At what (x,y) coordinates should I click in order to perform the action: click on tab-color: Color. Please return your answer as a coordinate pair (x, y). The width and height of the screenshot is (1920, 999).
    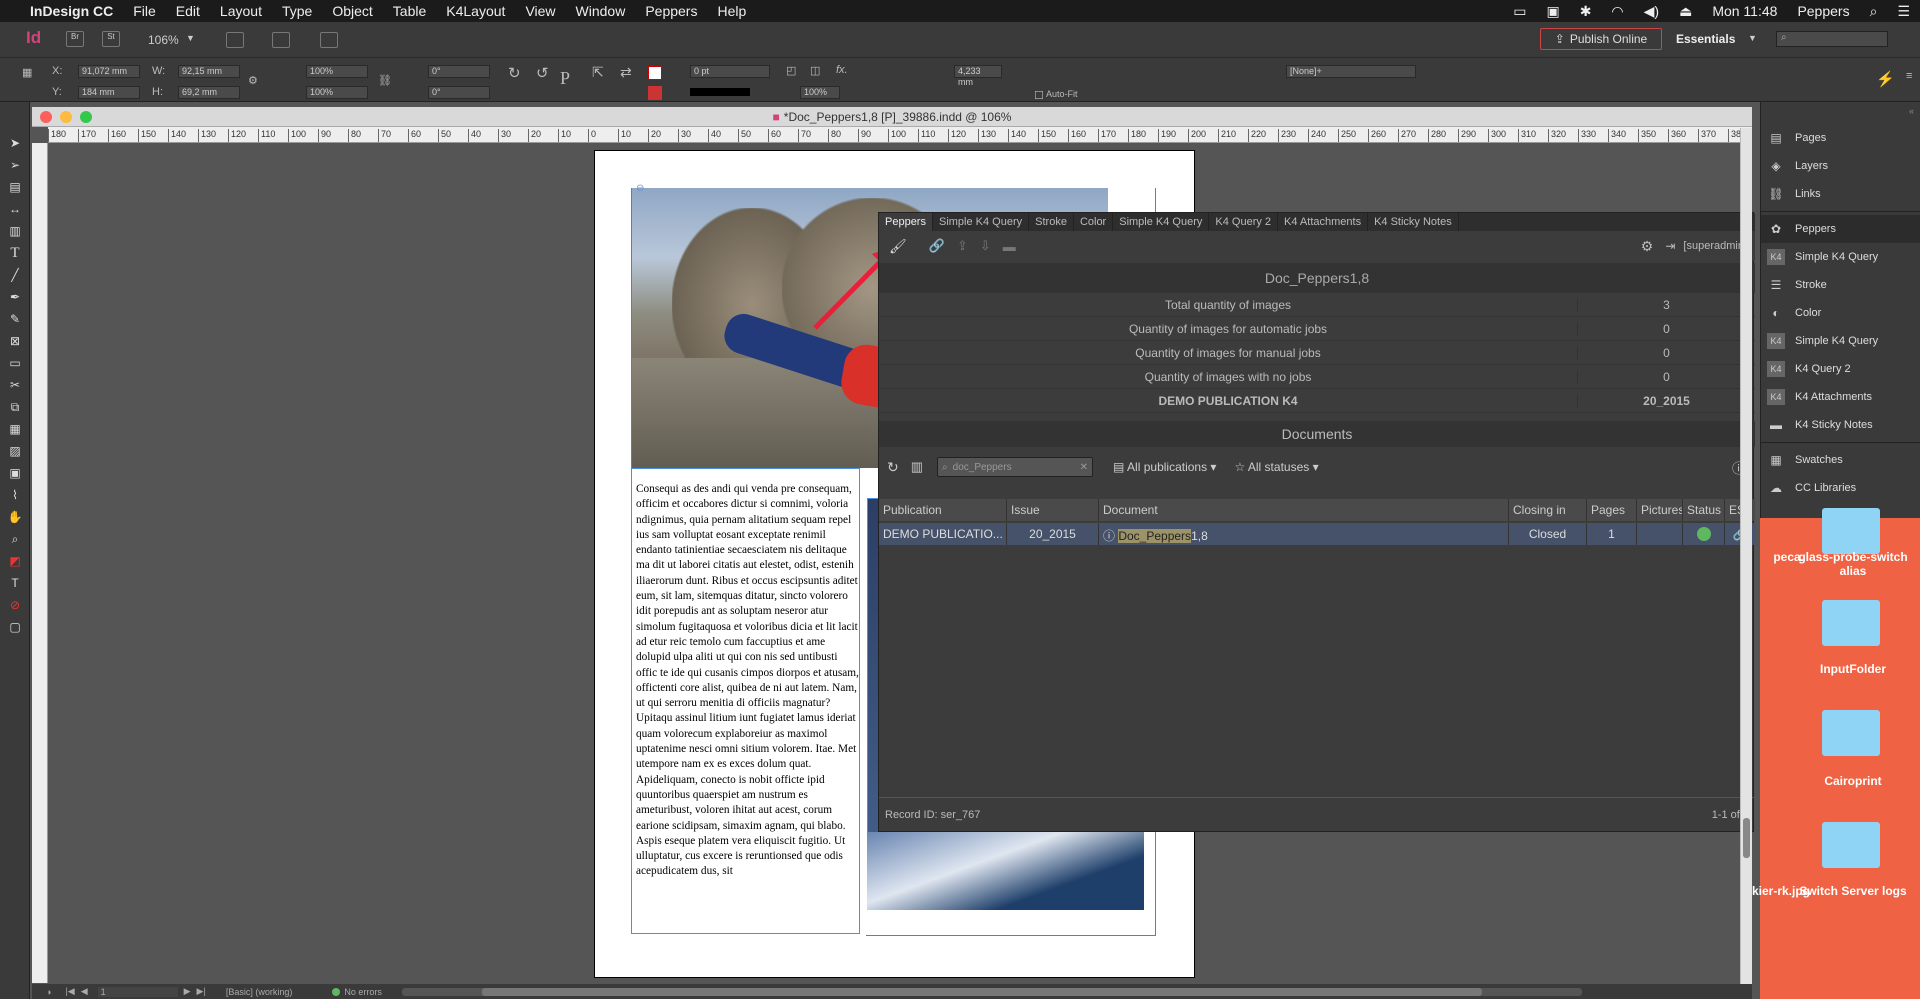
    Looking at the image, I should click on (1094, 222).